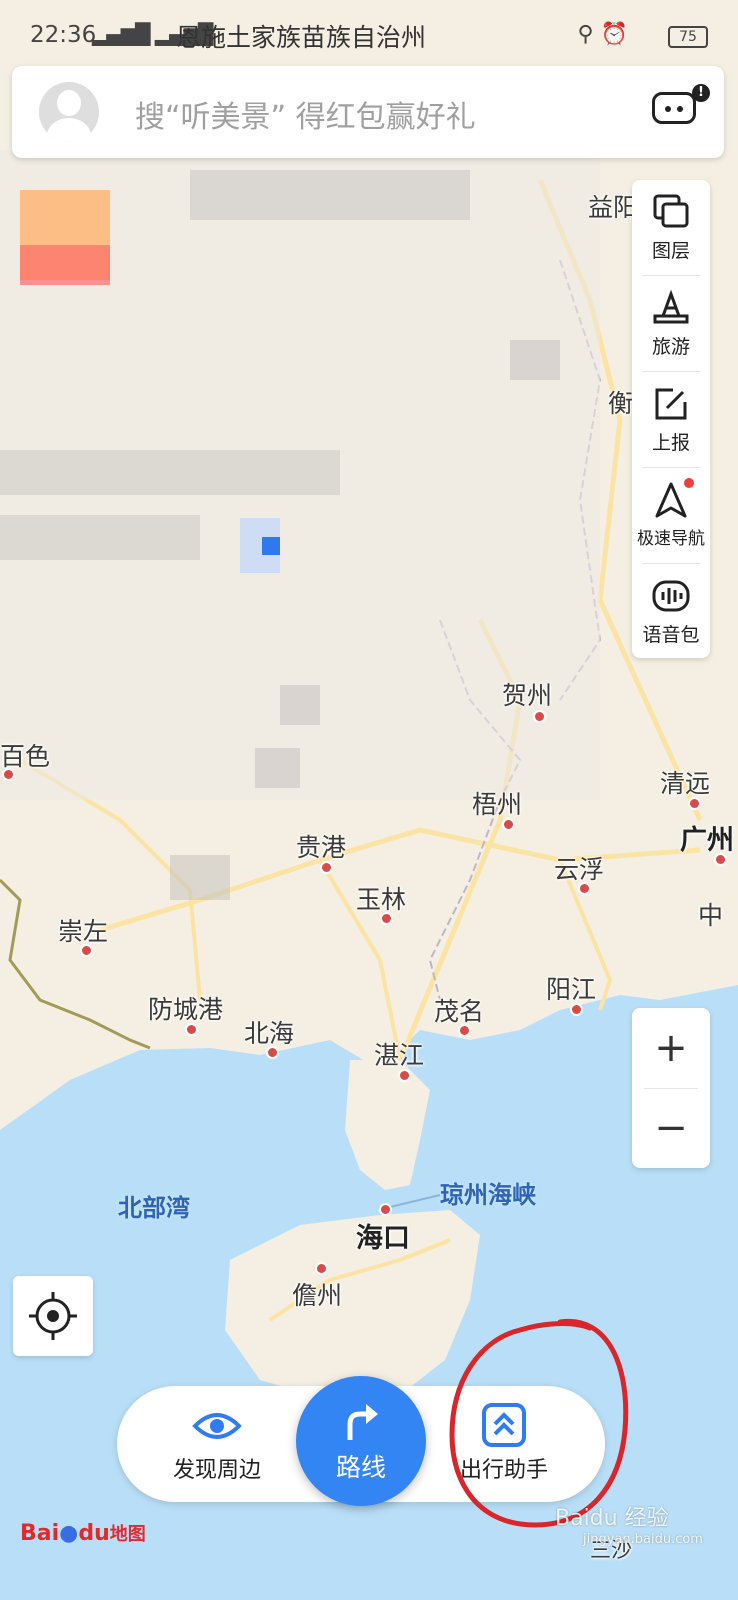 This screenshot has width=738, height=1600. I want to click on locate-icon, so click(53, 1316).